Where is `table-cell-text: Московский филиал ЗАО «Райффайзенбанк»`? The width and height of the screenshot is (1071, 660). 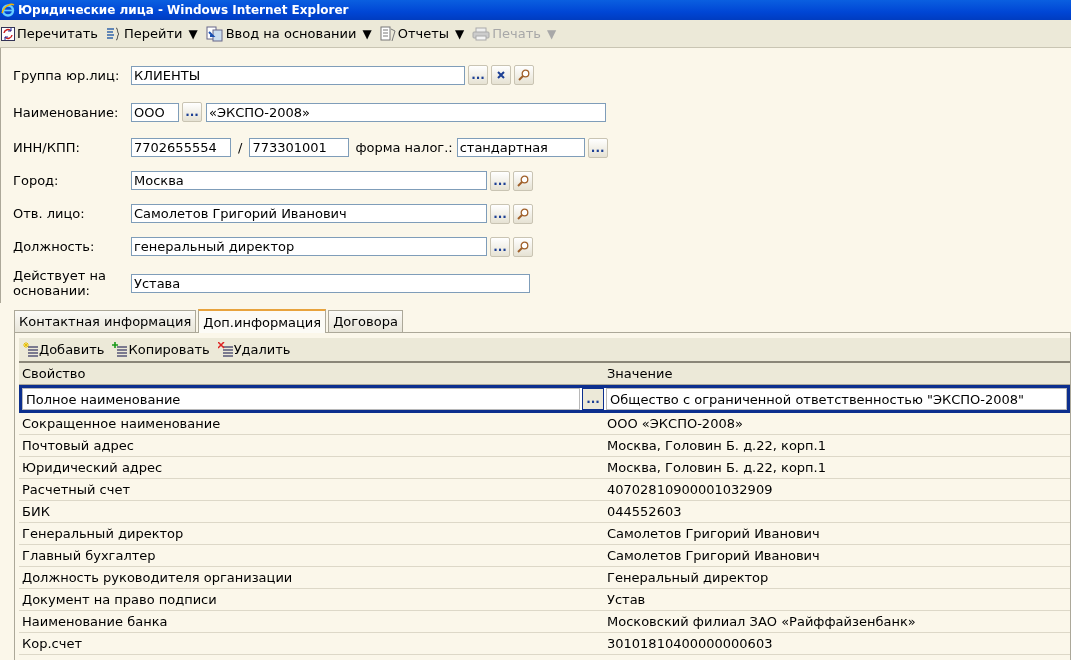 table-cell-text: Московский филиал ЗАО «Райффайзенбанк» is located at coordinates (761, 621).